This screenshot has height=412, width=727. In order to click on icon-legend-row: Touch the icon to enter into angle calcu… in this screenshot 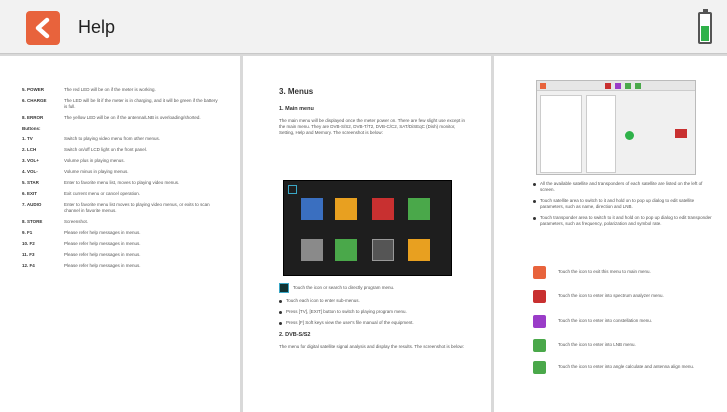, I will do `click(623, 367)`.